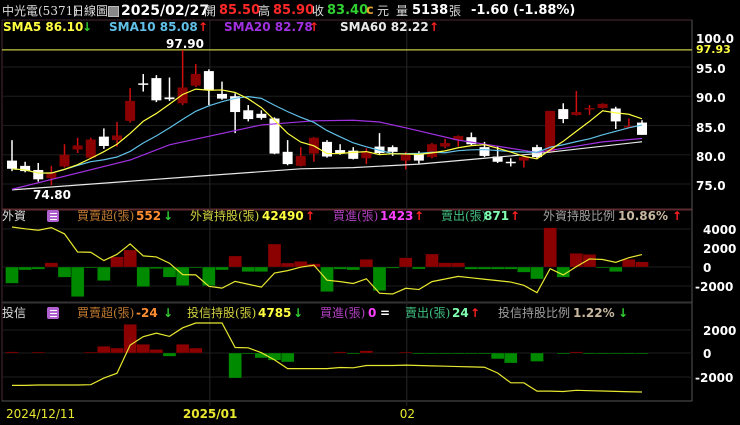 This screenshot has height=425, width=740. I want to click on sma60-label: SMA60 82.22, so click(384, 27).